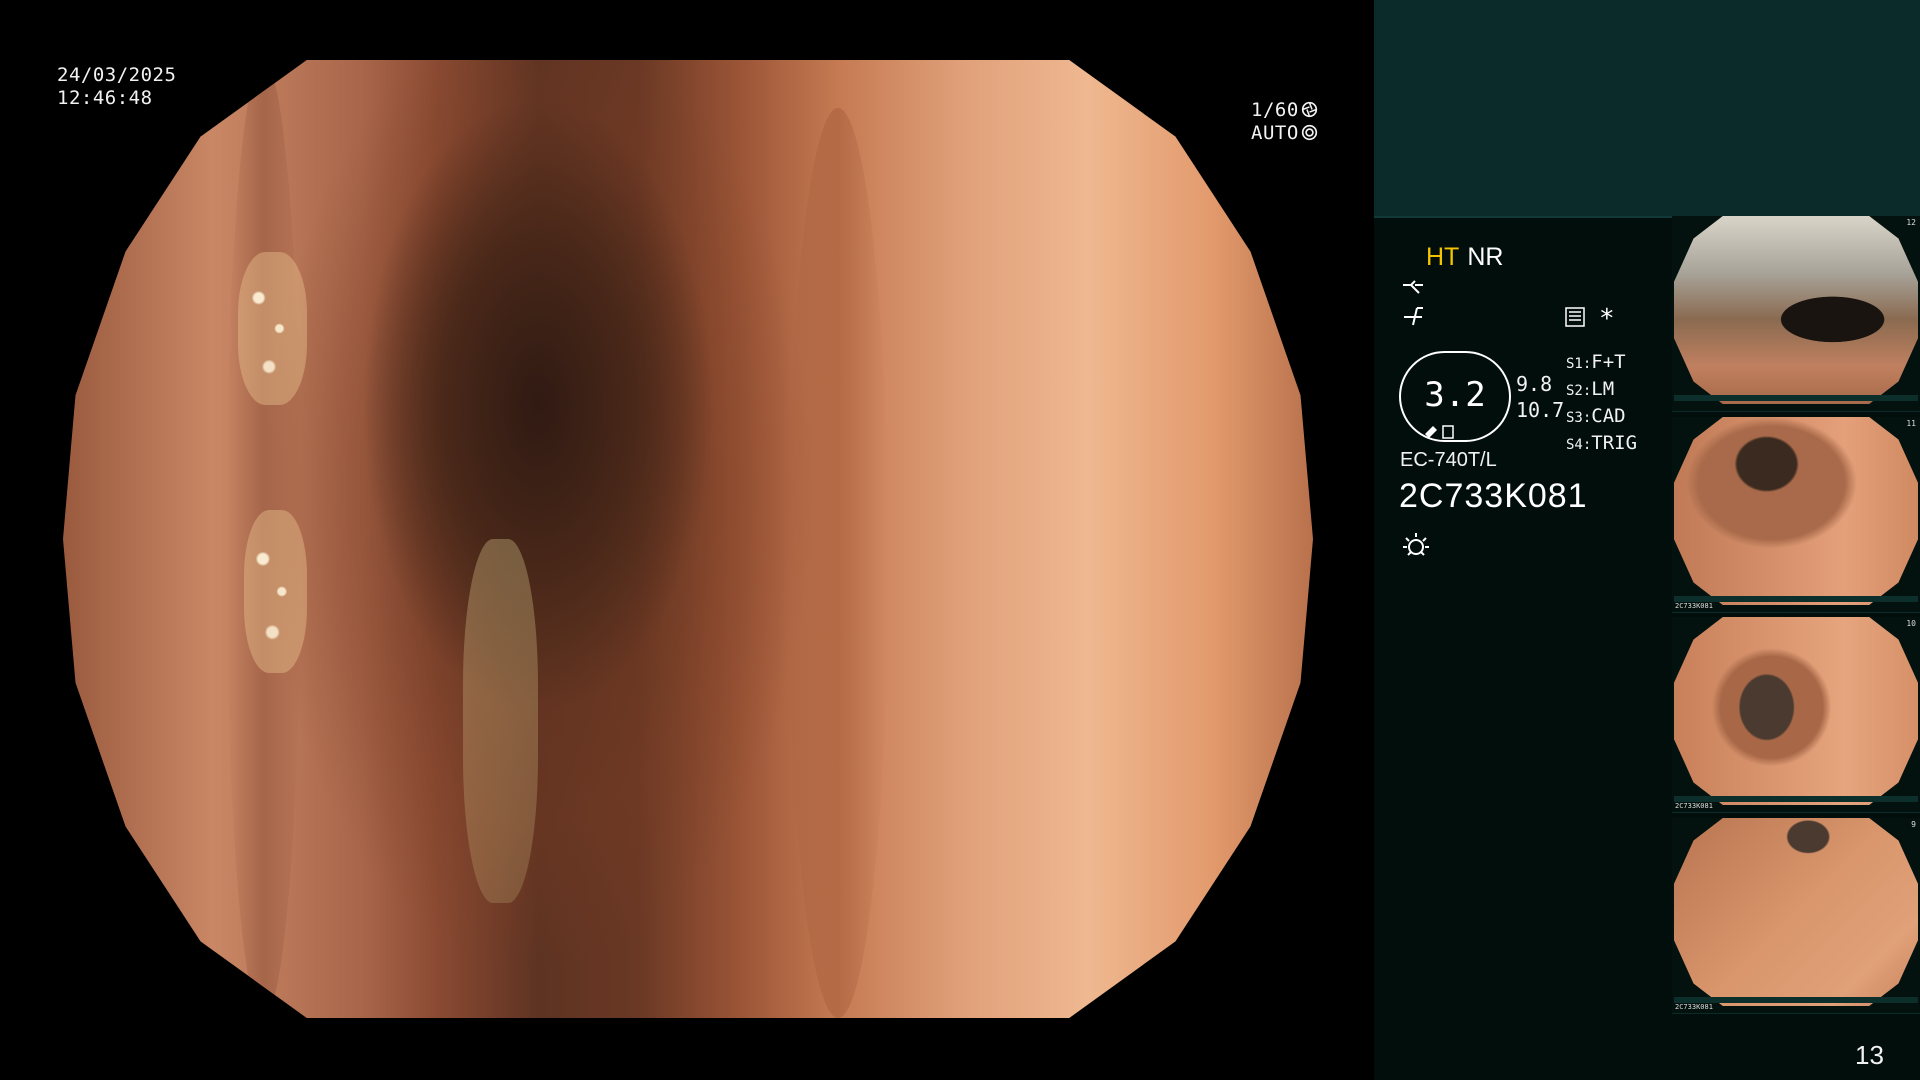  Describe the element at coordinates (838, 562) in the screenshot. I see `mucosal-fold-right` at that location.